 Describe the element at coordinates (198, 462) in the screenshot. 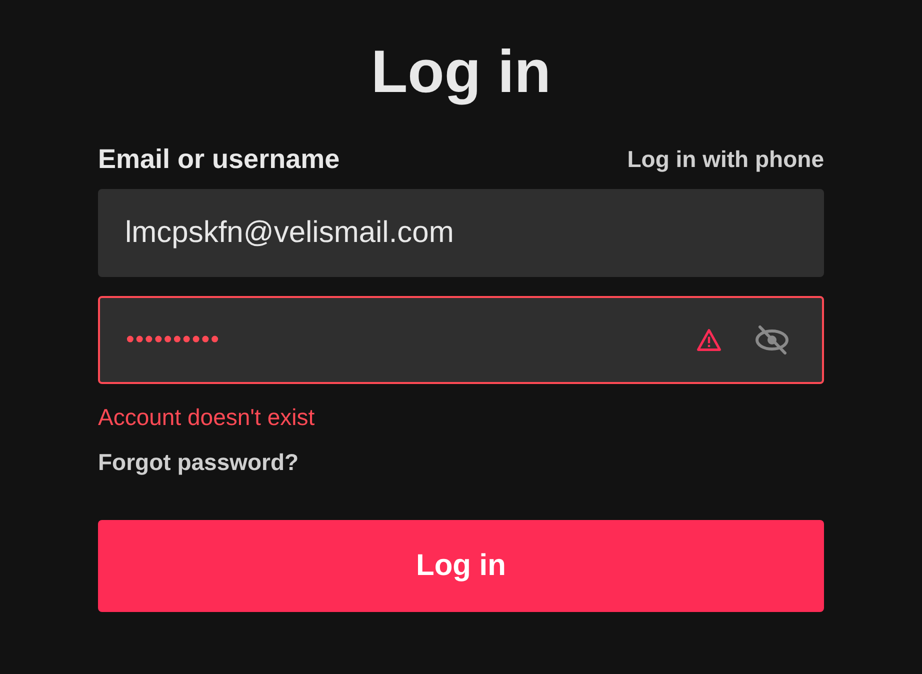

I see `forgot-password-link: Forgot password?` at that location.